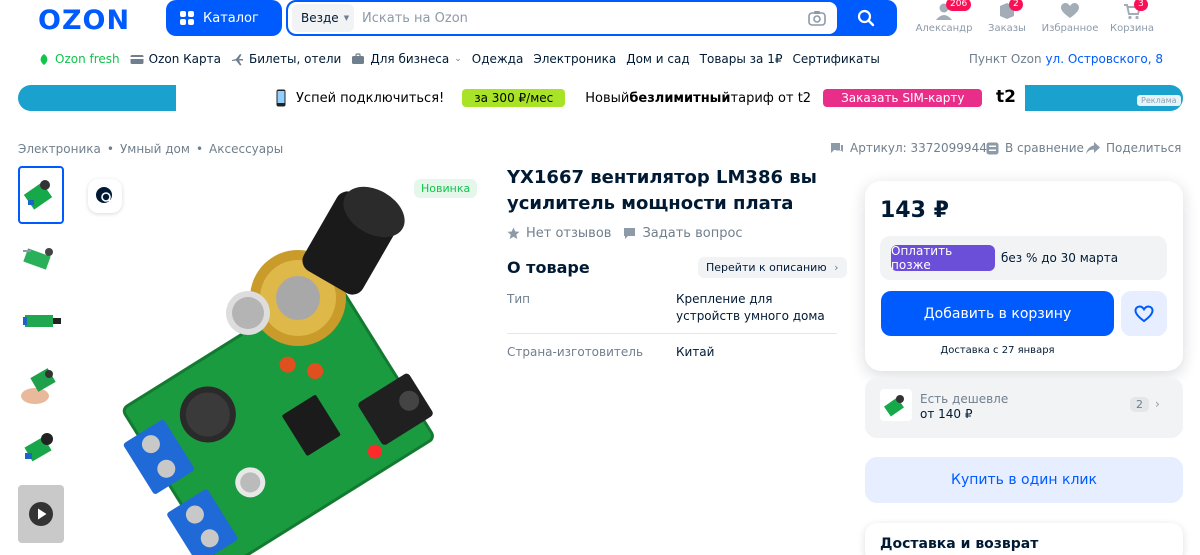 This screenshot has height=555, width=1200. I want to click on compare-icon, so click(992, 148).